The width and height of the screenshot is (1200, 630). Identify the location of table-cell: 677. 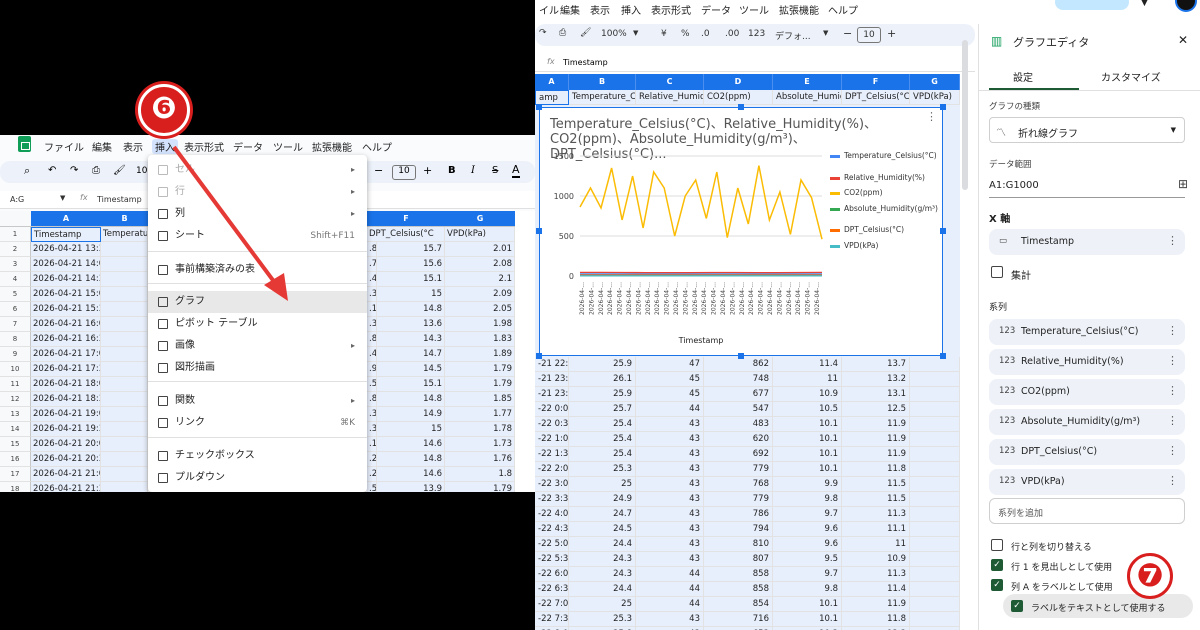
(738, 394).